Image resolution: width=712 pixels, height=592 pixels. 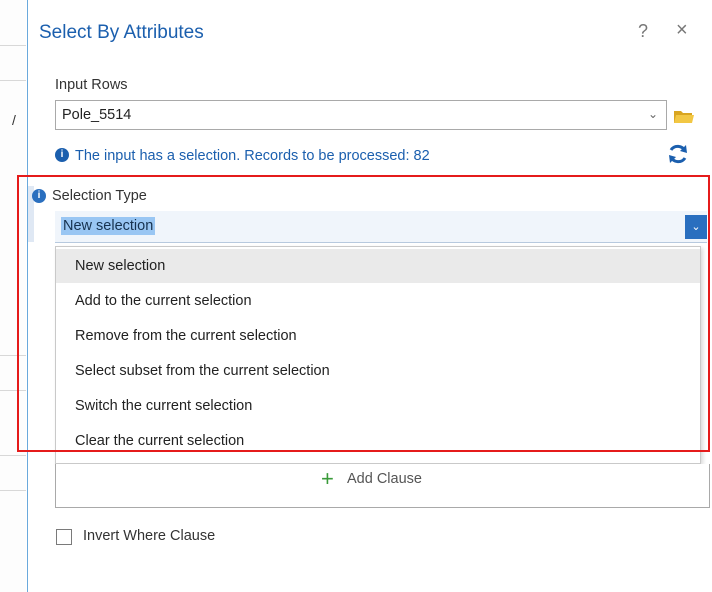 What do you see at coordinates (682, 30) in the screenshot?
I see `close-icon: ×` at bounding box center [682, 30].